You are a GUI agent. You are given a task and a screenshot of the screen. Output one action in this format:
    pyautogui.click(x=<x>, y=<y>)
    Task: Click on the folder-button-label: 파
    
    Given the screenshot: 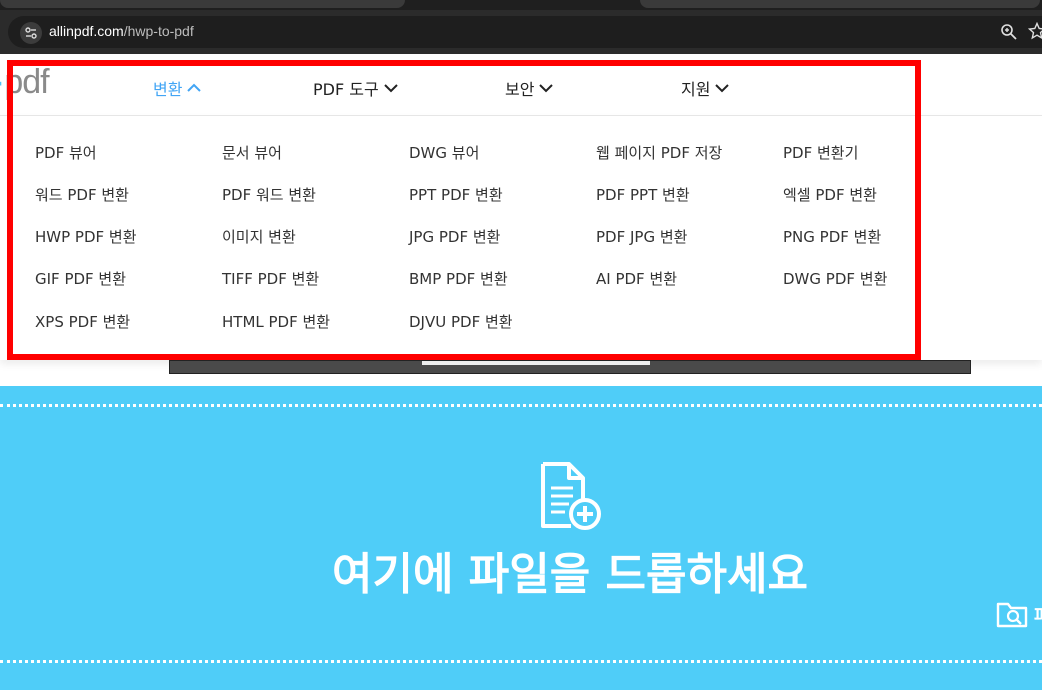 What is the action you would take?
    pyautogui.click(x=1038, y=615)
    